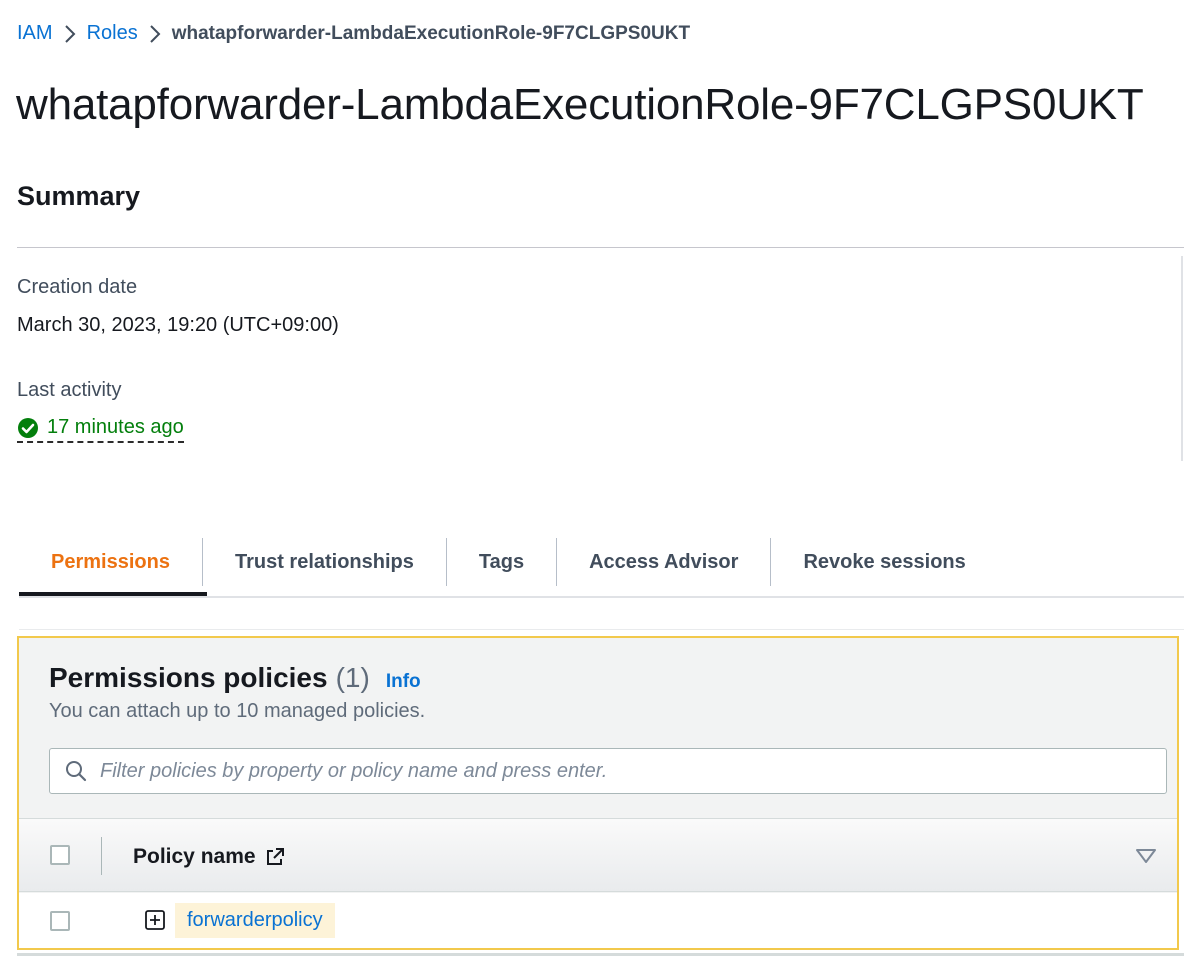  Describe the element at coordinates (600, 247) in the screenshot. I see `summary-divider` at that location.